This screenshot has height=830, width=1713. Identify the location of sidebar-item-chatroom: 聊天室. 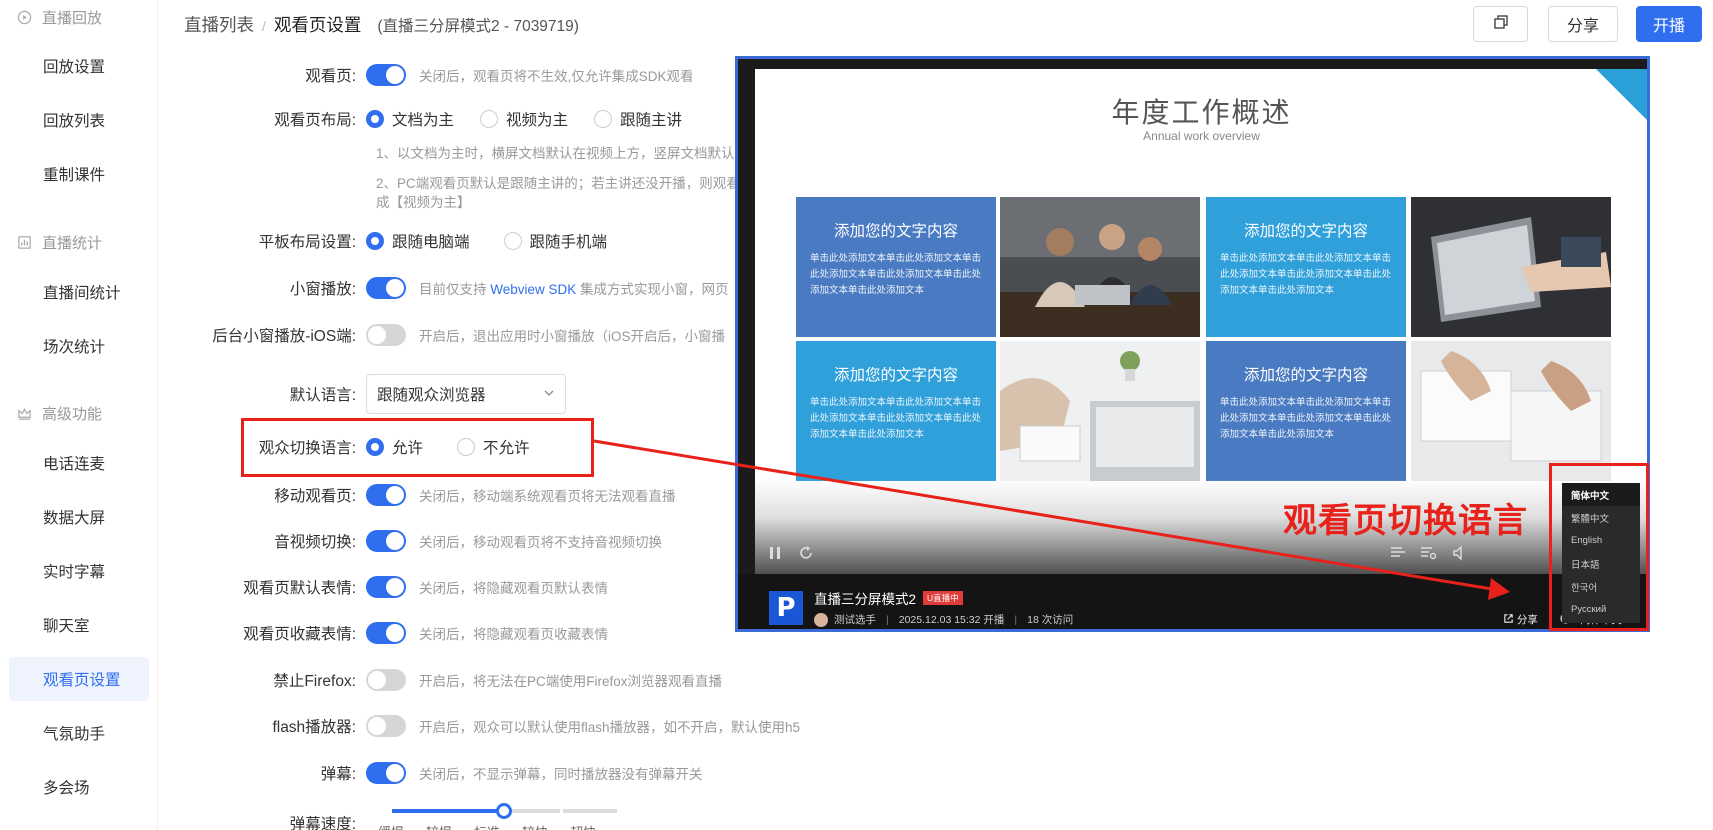
(79, 625).